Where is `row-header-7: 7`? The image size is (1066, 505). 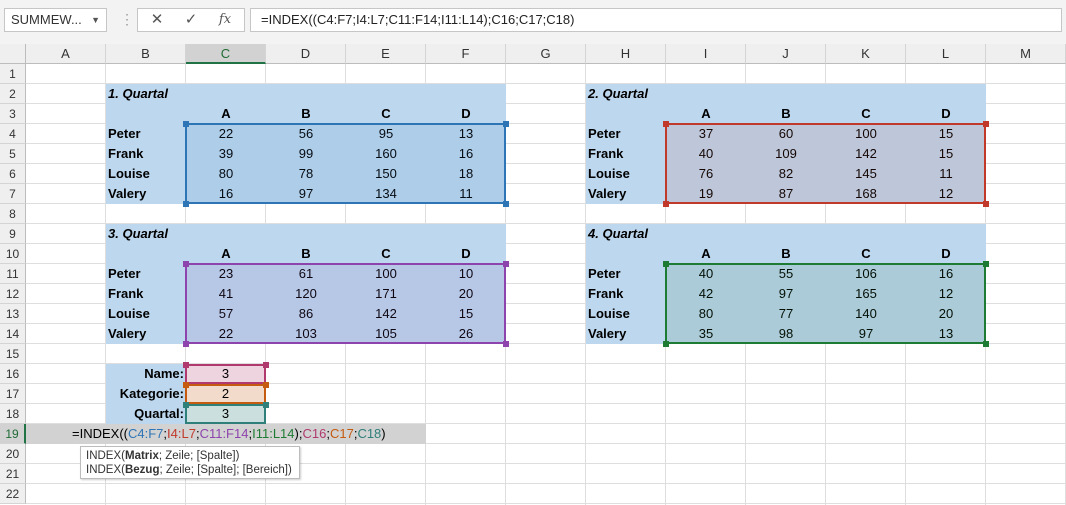
row-header-7: 7 is located at coordinates (13, 194).